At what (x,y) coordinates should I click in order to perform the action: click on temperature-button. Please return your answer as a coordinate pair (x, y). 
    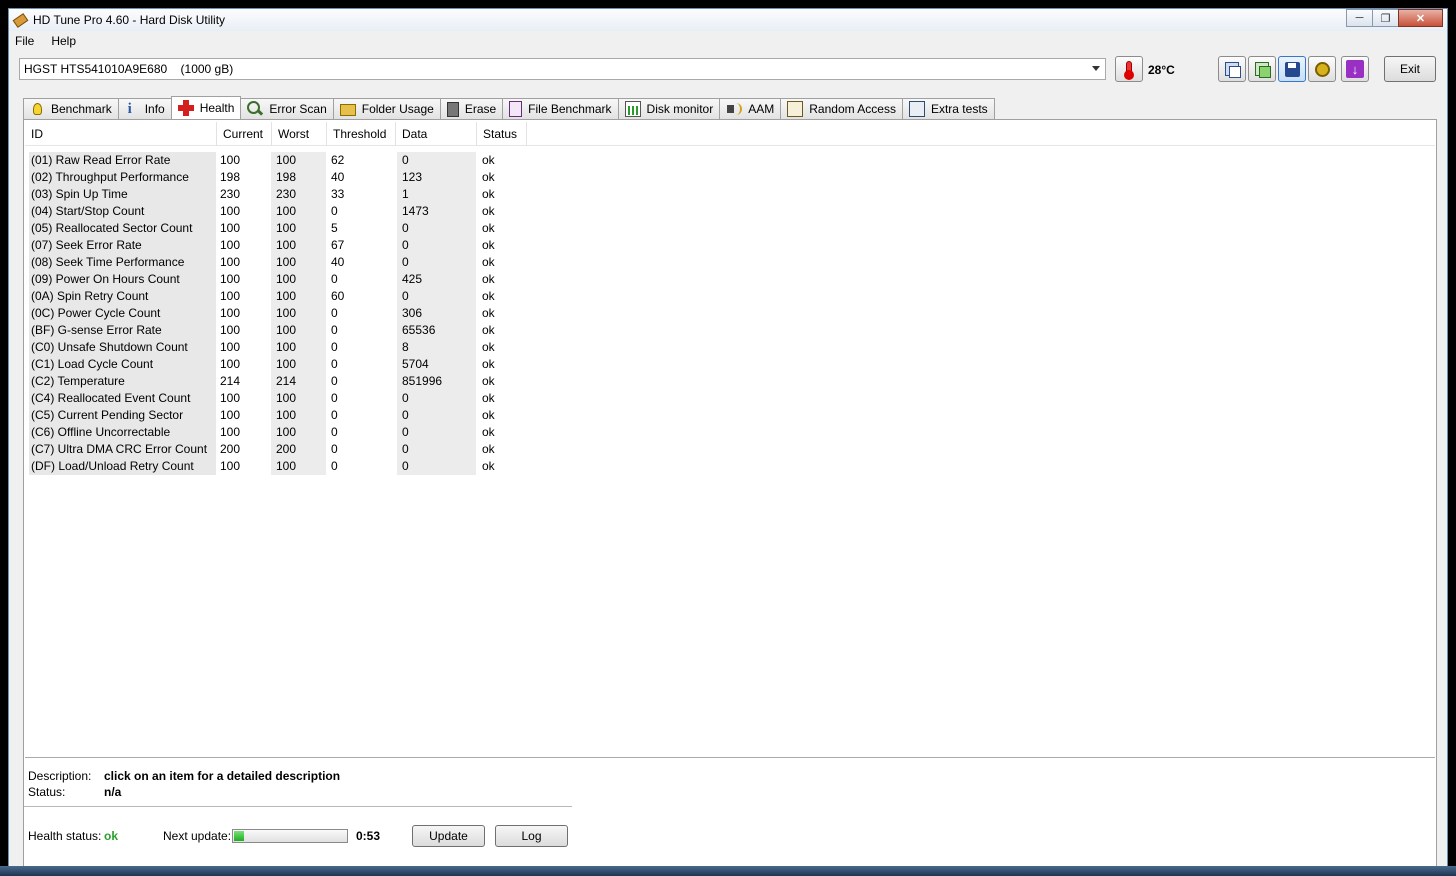
    Looking at the image, I should click on (1129, 69).